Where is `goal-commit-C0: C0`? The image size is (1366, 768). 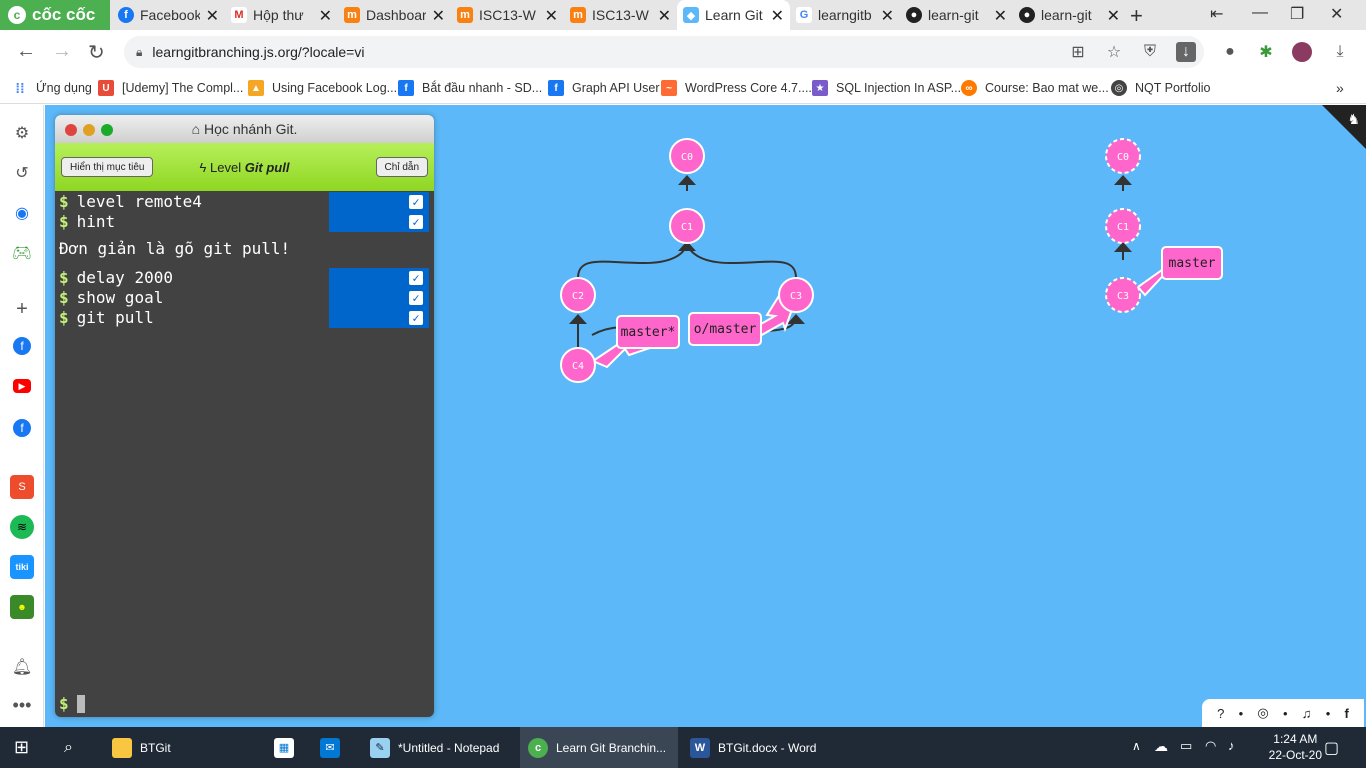
goal-commit-C0: C0 is located at coordinates (1123, 156).